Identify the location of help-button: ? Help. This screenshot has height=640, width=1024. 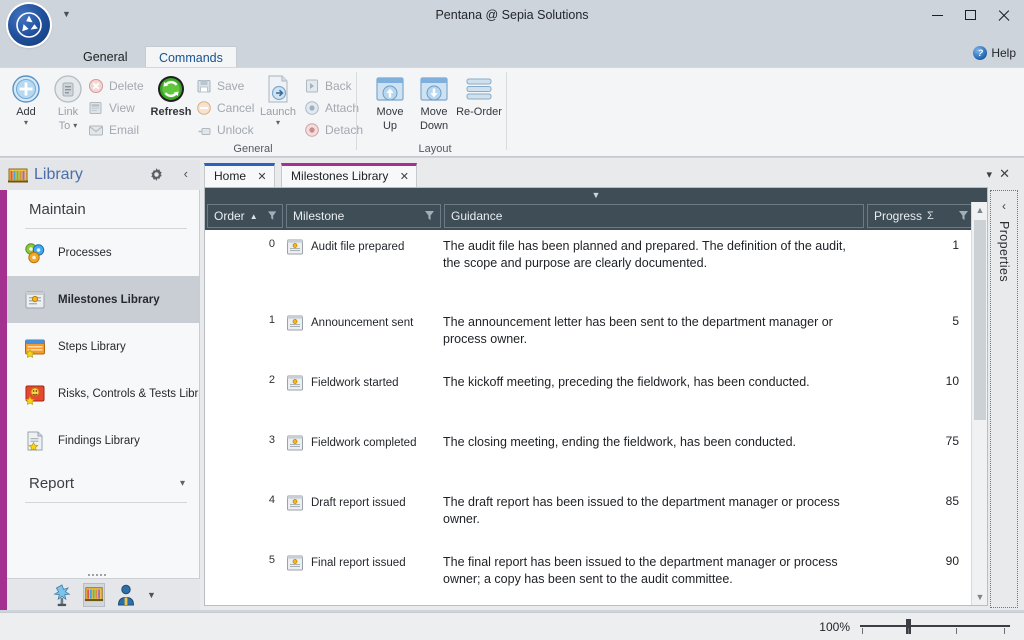
(994, 53).